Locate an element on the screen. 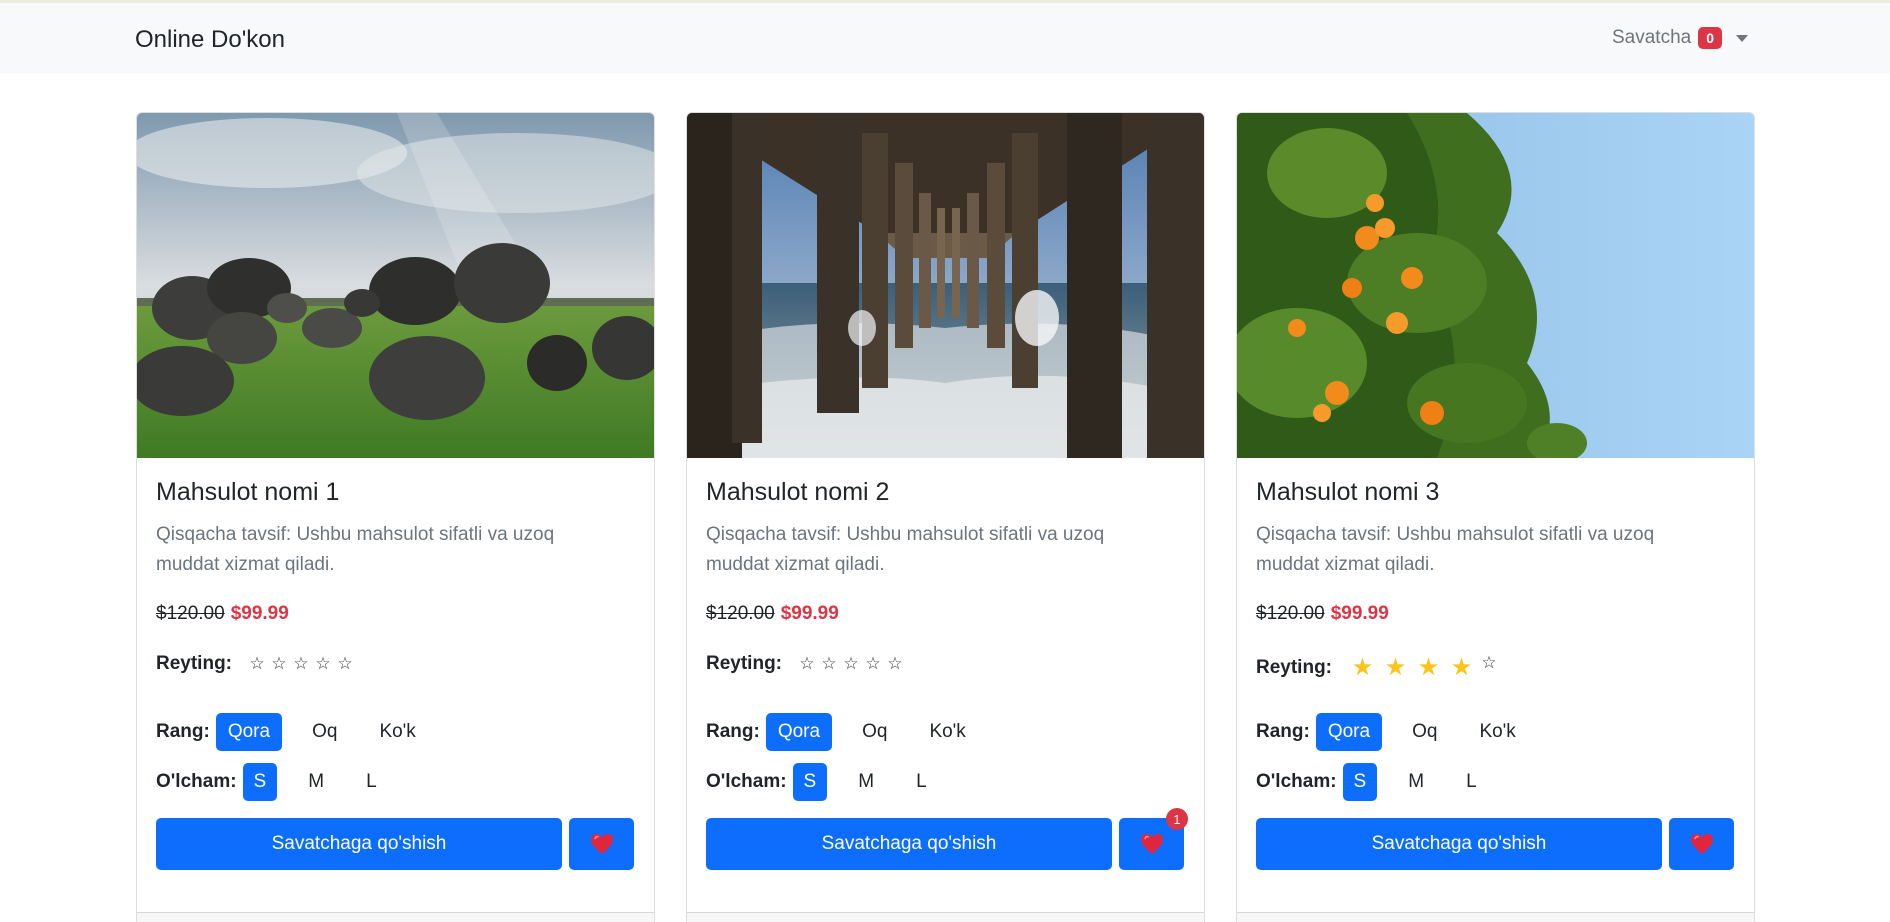 This screenshot has width=1890, height=922. cart-count-badge: 0 is located at coordinates (1710, 38).